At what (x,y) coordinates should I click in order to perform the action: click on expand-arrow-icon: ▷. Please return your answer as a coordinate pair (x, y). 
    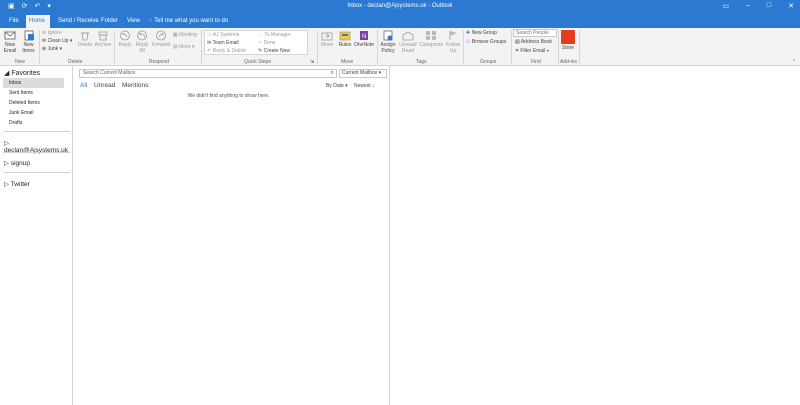
    Looking at the image, I should click on (7, 163).